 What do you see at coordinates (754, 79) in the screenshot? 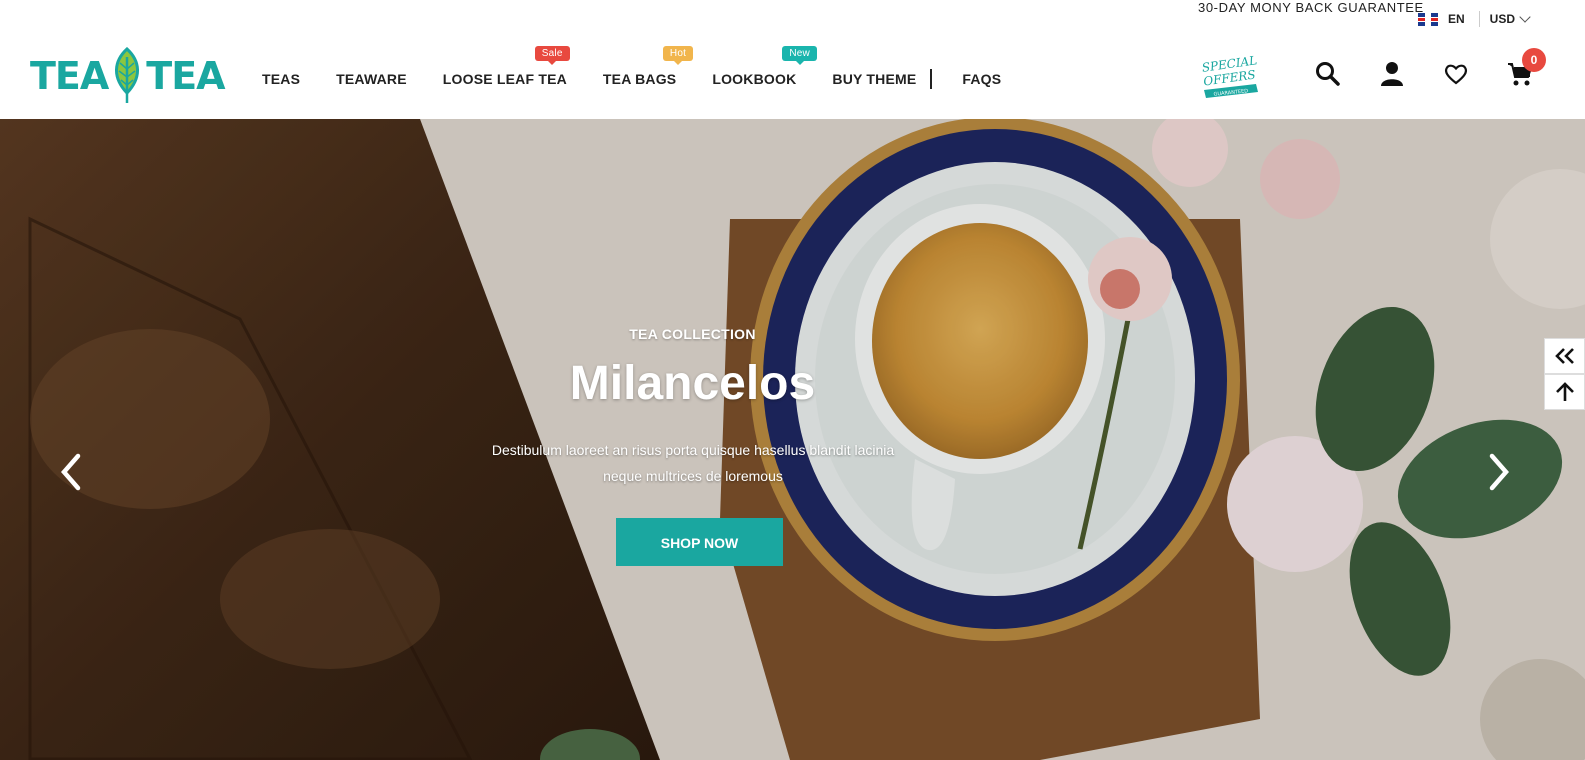
I see `nav-label: LOOKBOOK` at bounding box center [754, 79].